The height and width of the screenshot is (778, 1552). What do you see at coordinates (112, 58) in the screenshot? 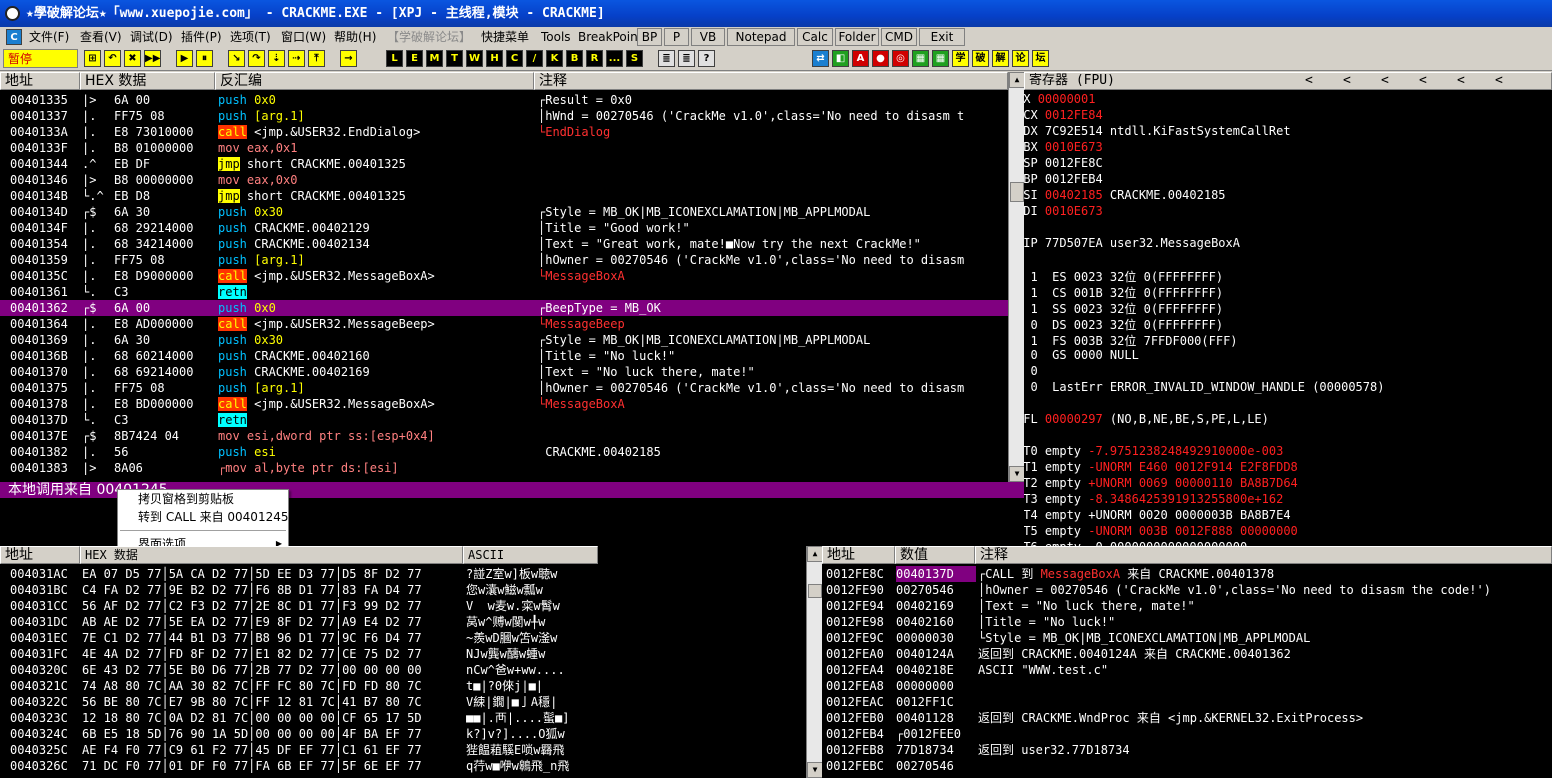
I see `restart-icon: ↶` at bounding box center [112, 58].